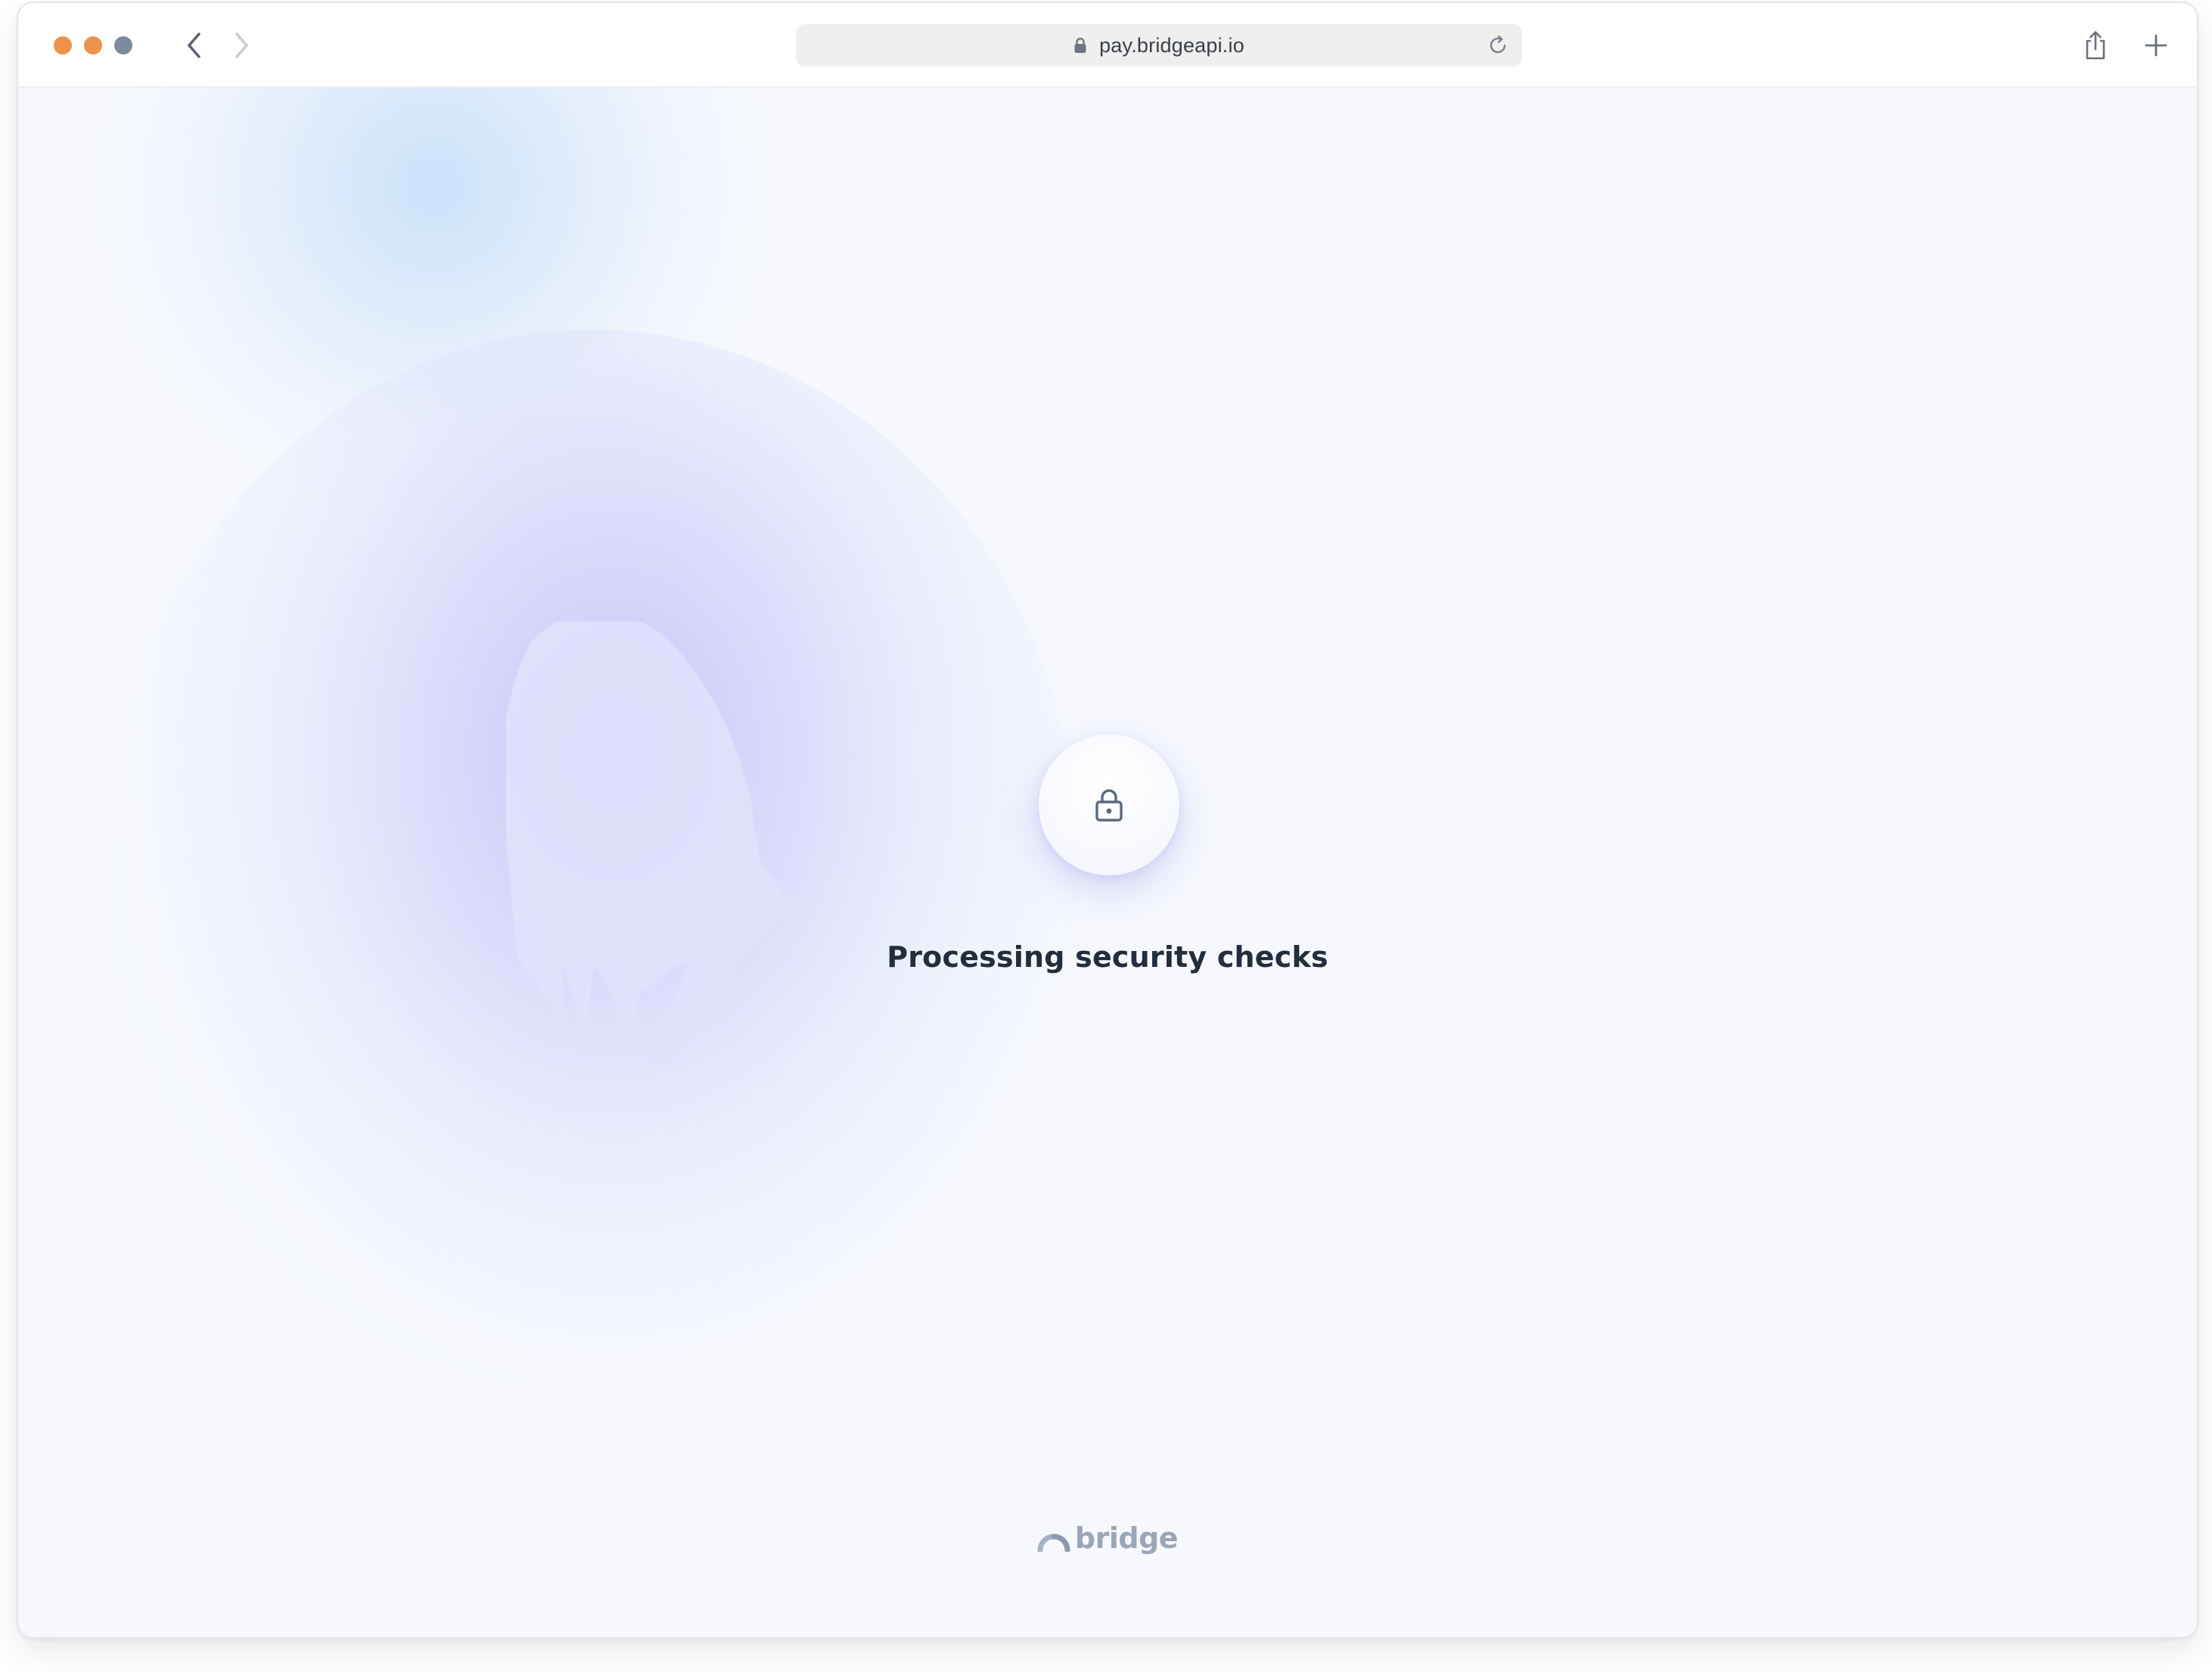  I want to click on back-button, so click(195, 45).